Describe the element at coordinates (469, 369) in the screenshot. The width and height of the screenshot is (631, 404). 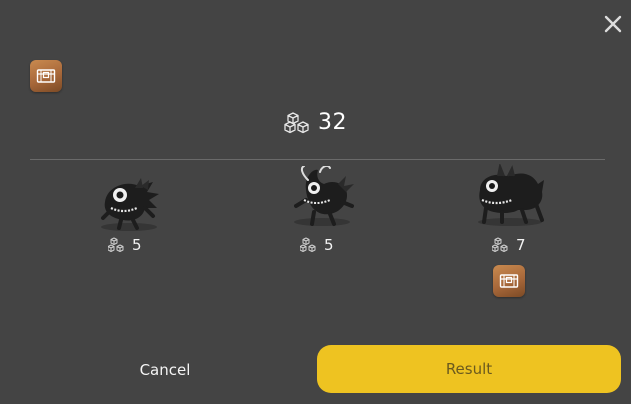
I see `result-button: Result` at that location.